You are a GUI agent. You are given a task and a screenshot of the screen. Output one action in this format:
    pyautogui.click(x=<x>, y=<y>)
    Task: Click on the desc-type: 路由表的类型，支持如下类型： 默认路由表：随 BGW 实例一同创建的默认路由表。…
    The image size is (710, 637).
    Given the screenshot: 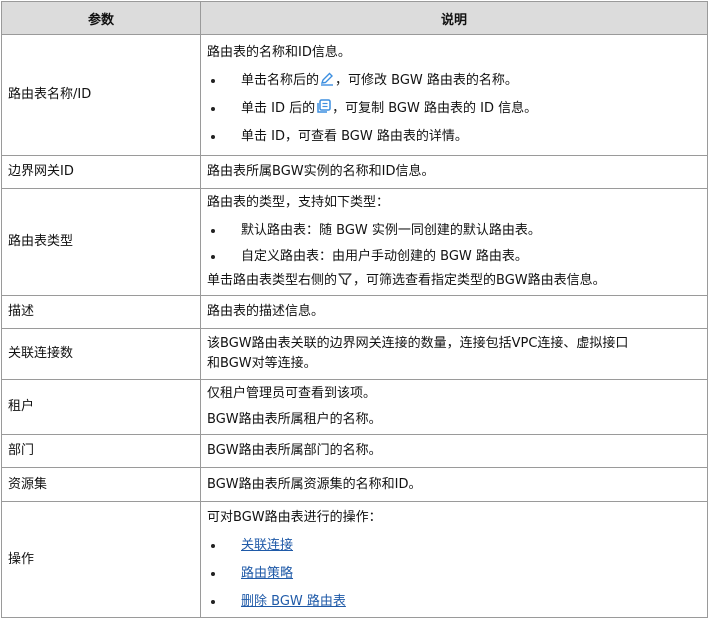 What is the action you would take?
    pyautogui.click(x=454, y=242)
    